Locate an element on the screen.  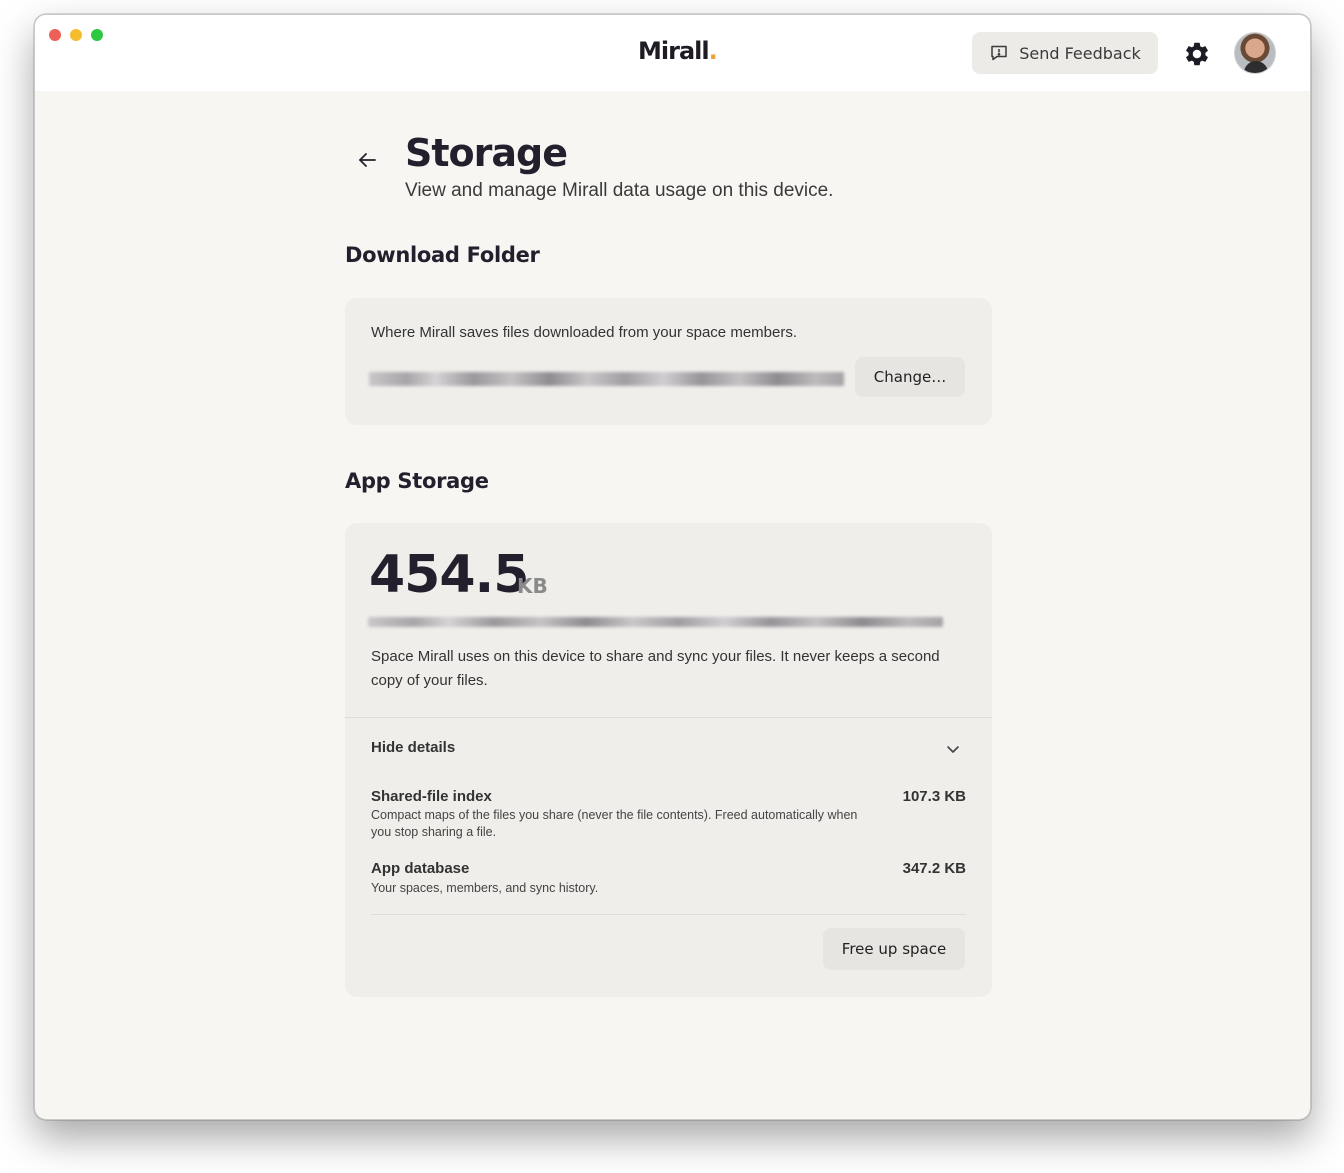
page-title: Storage is located at coordinates (486, 153).